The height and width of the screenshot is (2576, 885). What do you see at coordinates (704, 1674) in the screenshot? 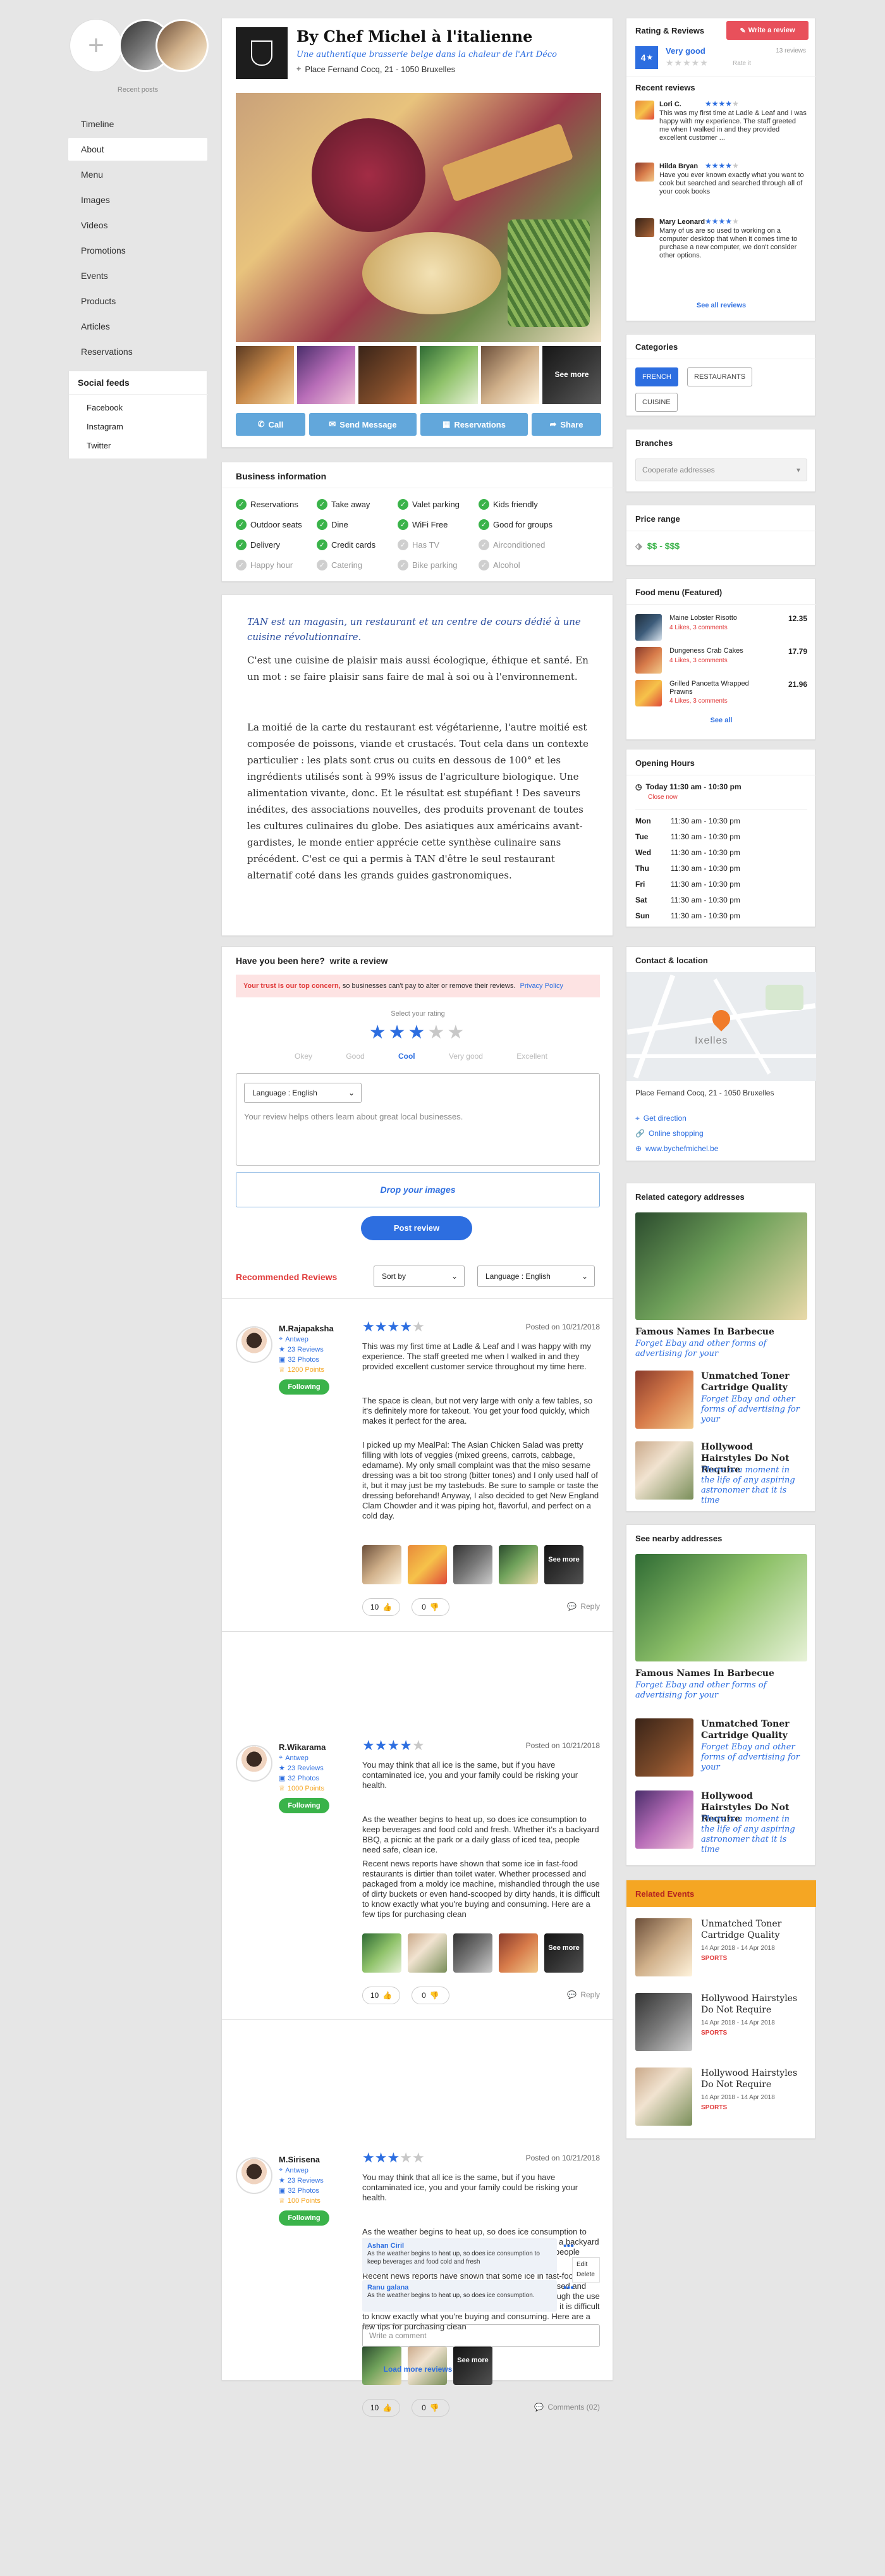
I see `nearby-feature-title: Famous Names In Barbecue` at bounding box center [704, 1674].